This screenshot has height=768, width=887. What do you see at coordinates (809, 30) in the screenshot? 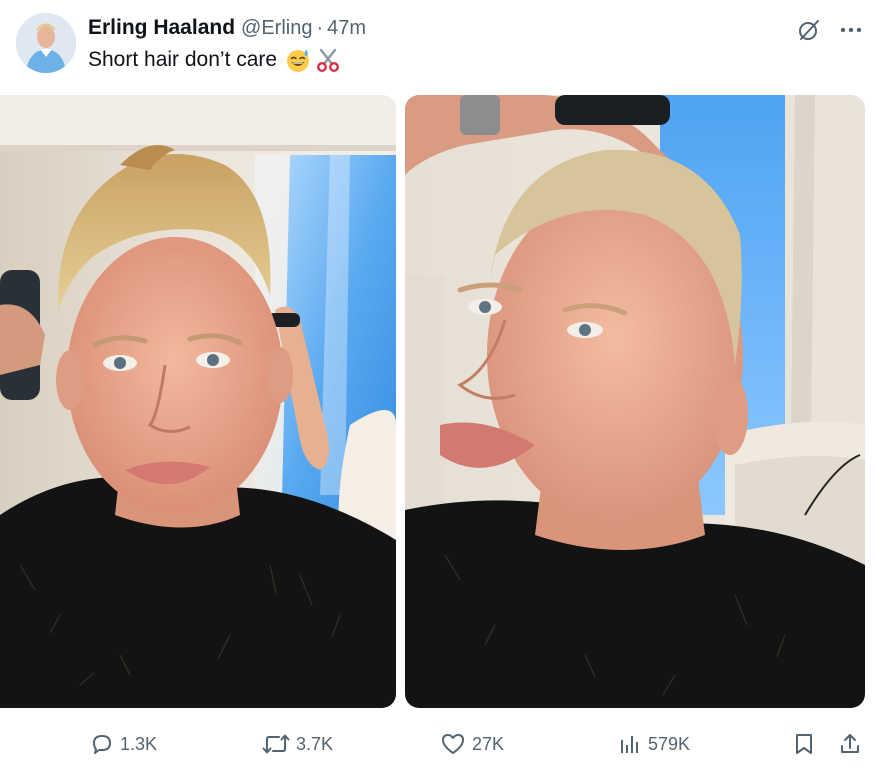
I see `grok-icon` at bounding box center [809, 30].